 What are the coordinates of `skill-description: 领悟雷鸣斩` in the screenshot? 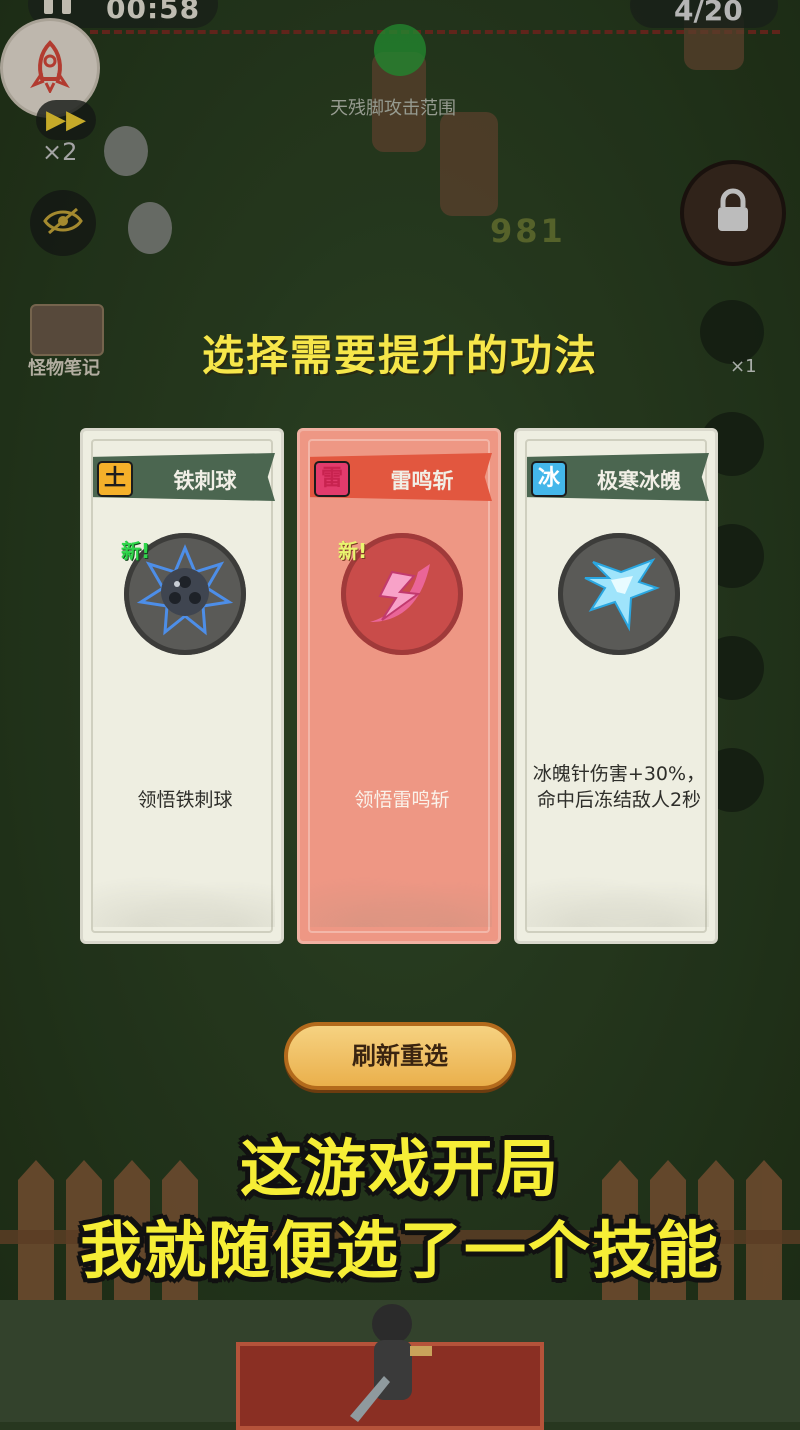 It's located at (402, 800).